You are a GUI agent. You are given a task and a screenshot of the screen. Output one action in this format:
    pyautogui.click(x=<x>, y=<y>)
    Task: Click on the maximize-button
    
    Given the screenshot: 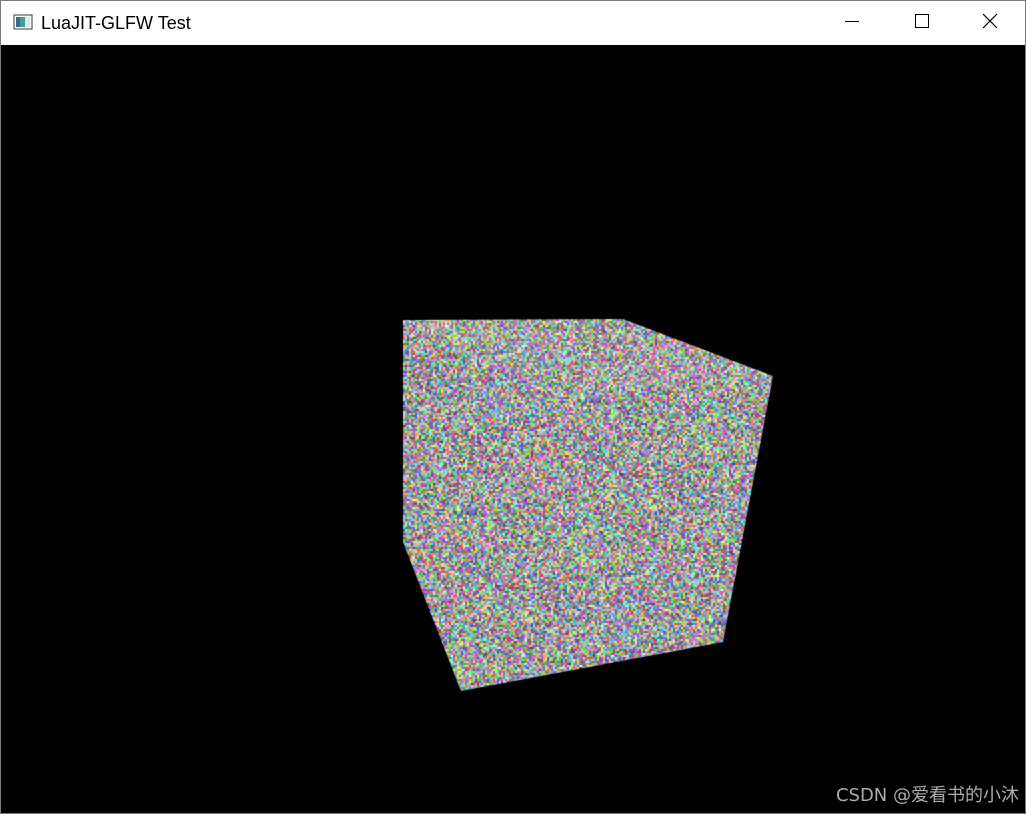 What is the action you would take?
    pyautogui.click(x=922, y=23)
    